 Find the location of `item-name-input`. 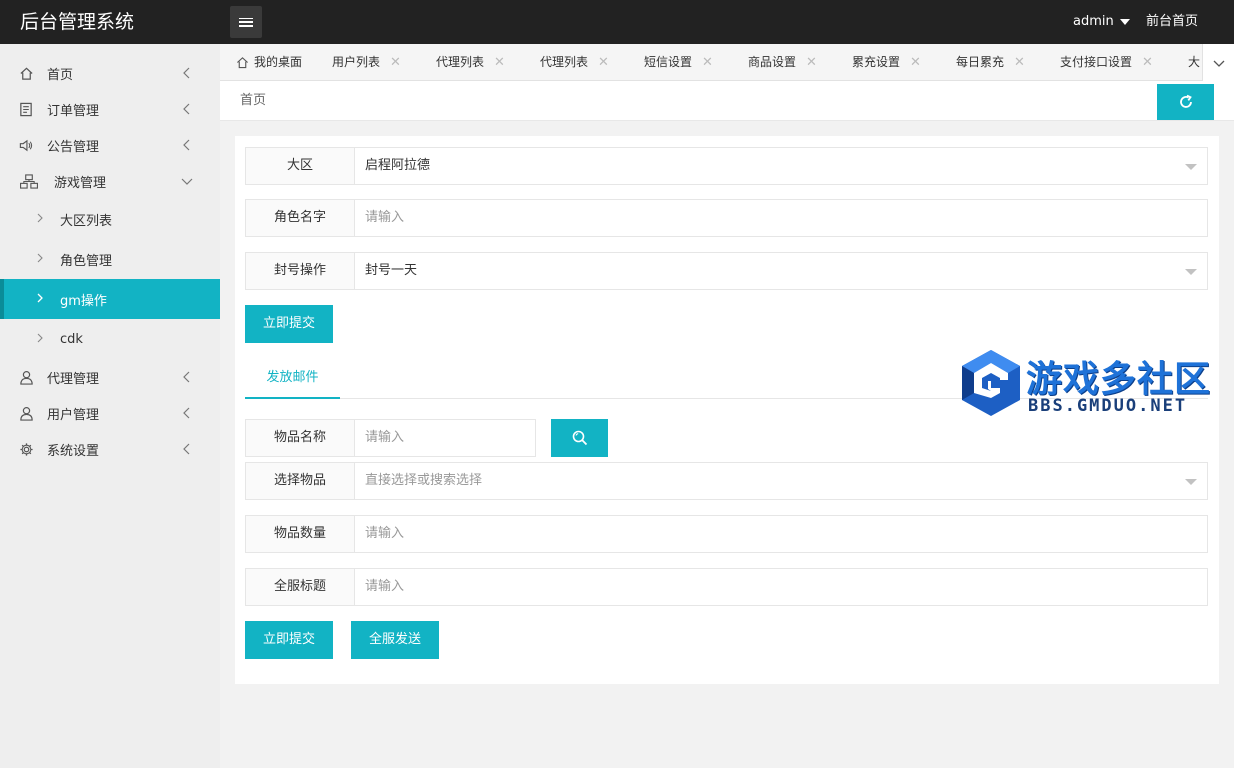

item-name-input is located at coordinates (445, 438).